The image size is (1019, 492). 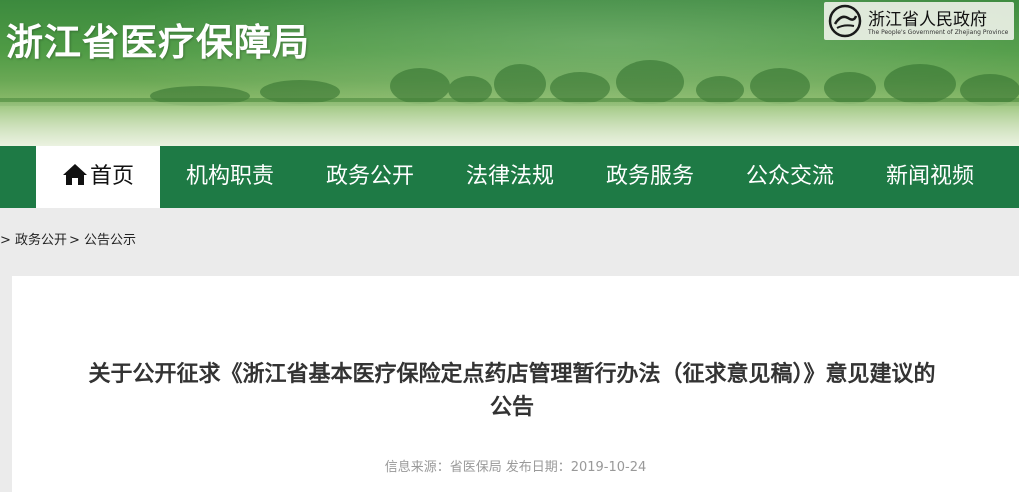 I want to click on nav-item-government-affairs: 政务公开, so click(x=370, y=177).